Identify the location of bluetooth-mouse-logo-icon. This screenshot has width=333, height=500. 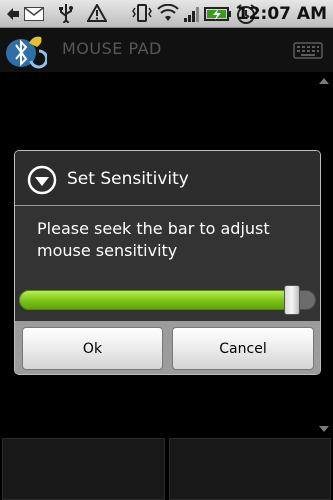
(26, 52).